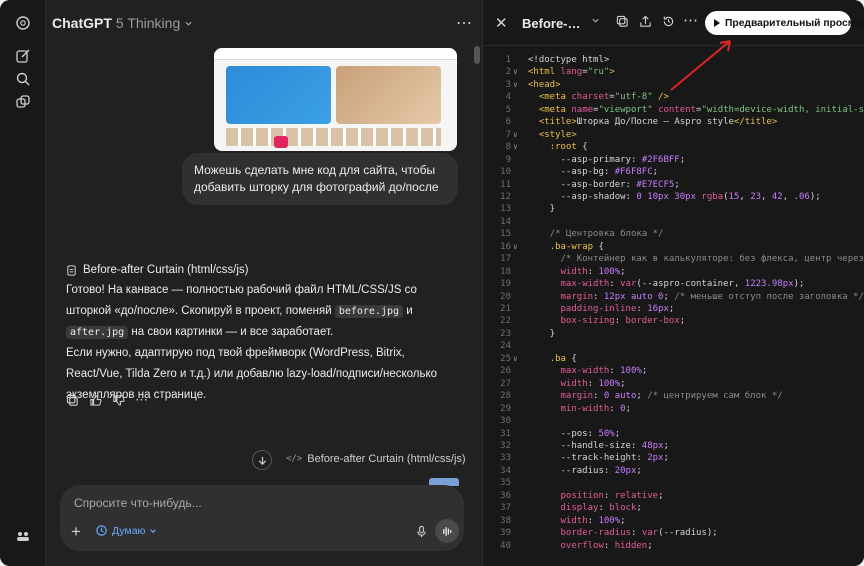 The height and width of the screenshot is (566, 864). I want to click on composer: Спросите что-нибудь... + Думаю, so click(262, 518).